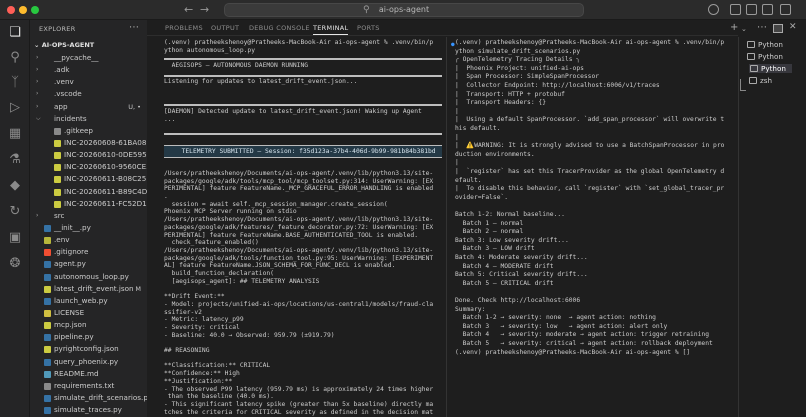 The width and height of the screenshot is (806, 417). I want to click on source-control-icon: ᛉ, so click(15, 83).